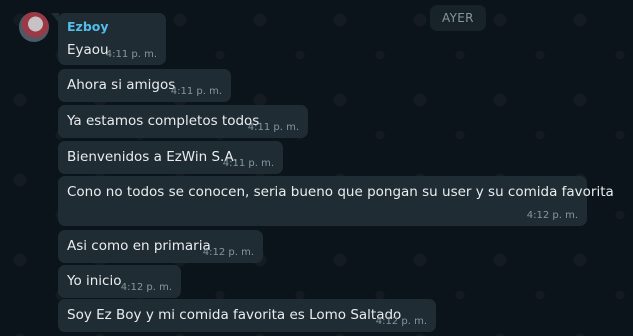 This screenshot has height=336, width=633. I want to click on message-bubble: Yo inicio 4:12 p. m., so click(119, 281).